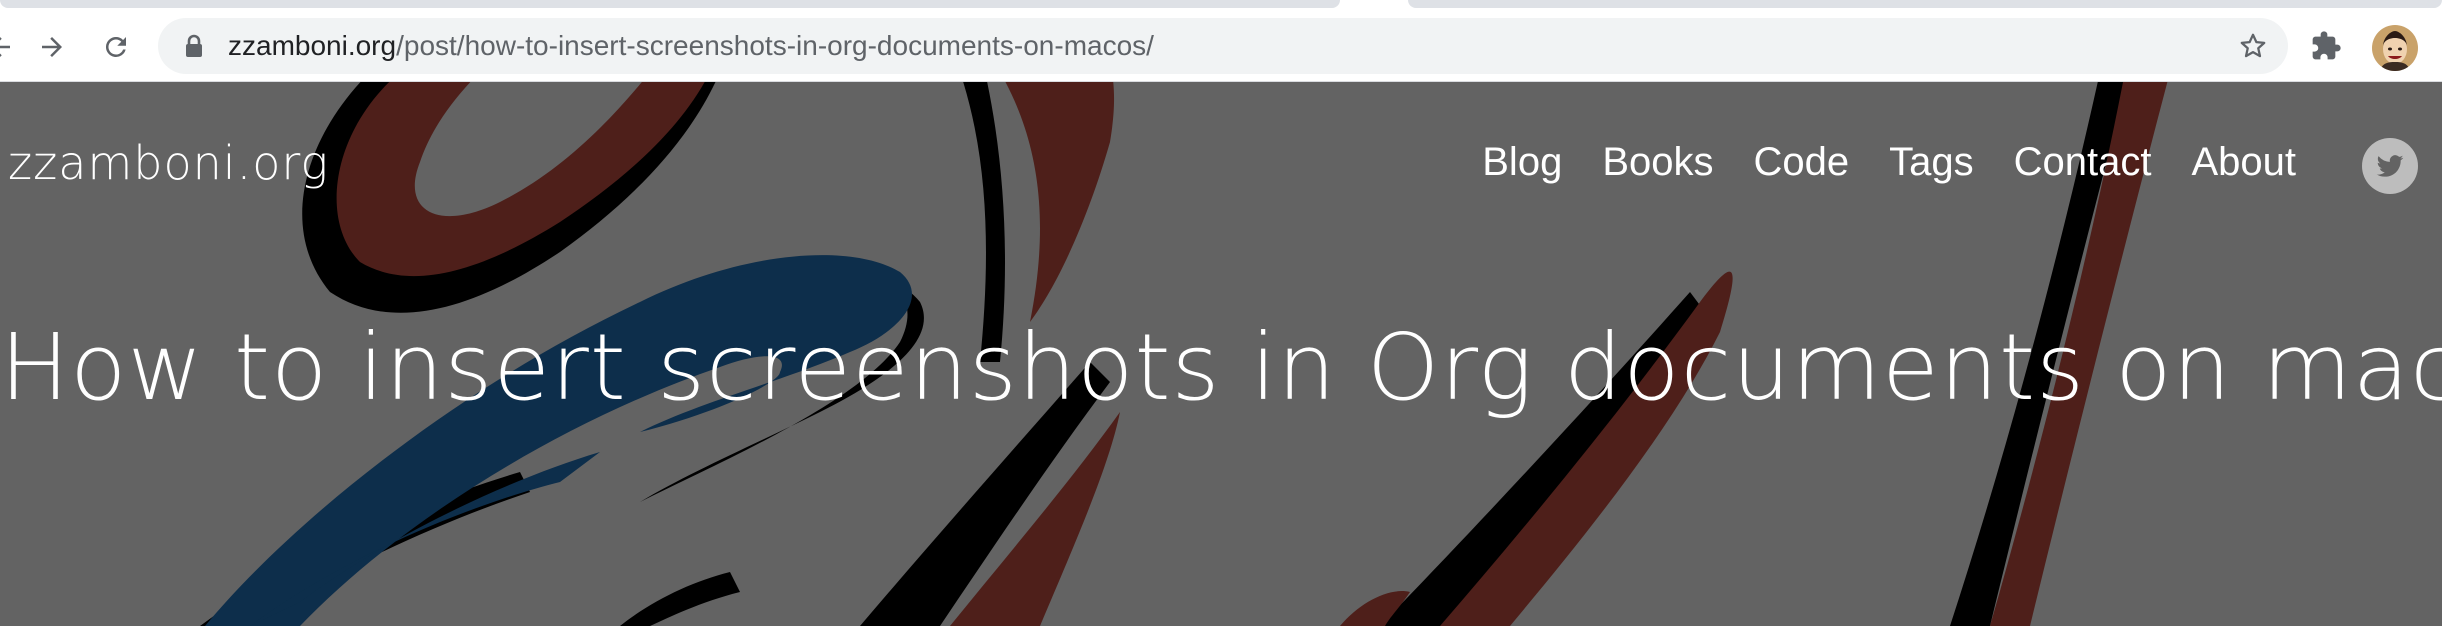 This screenshot has width=2442, height=626. I want to click on reload-button, so click(116, 47).